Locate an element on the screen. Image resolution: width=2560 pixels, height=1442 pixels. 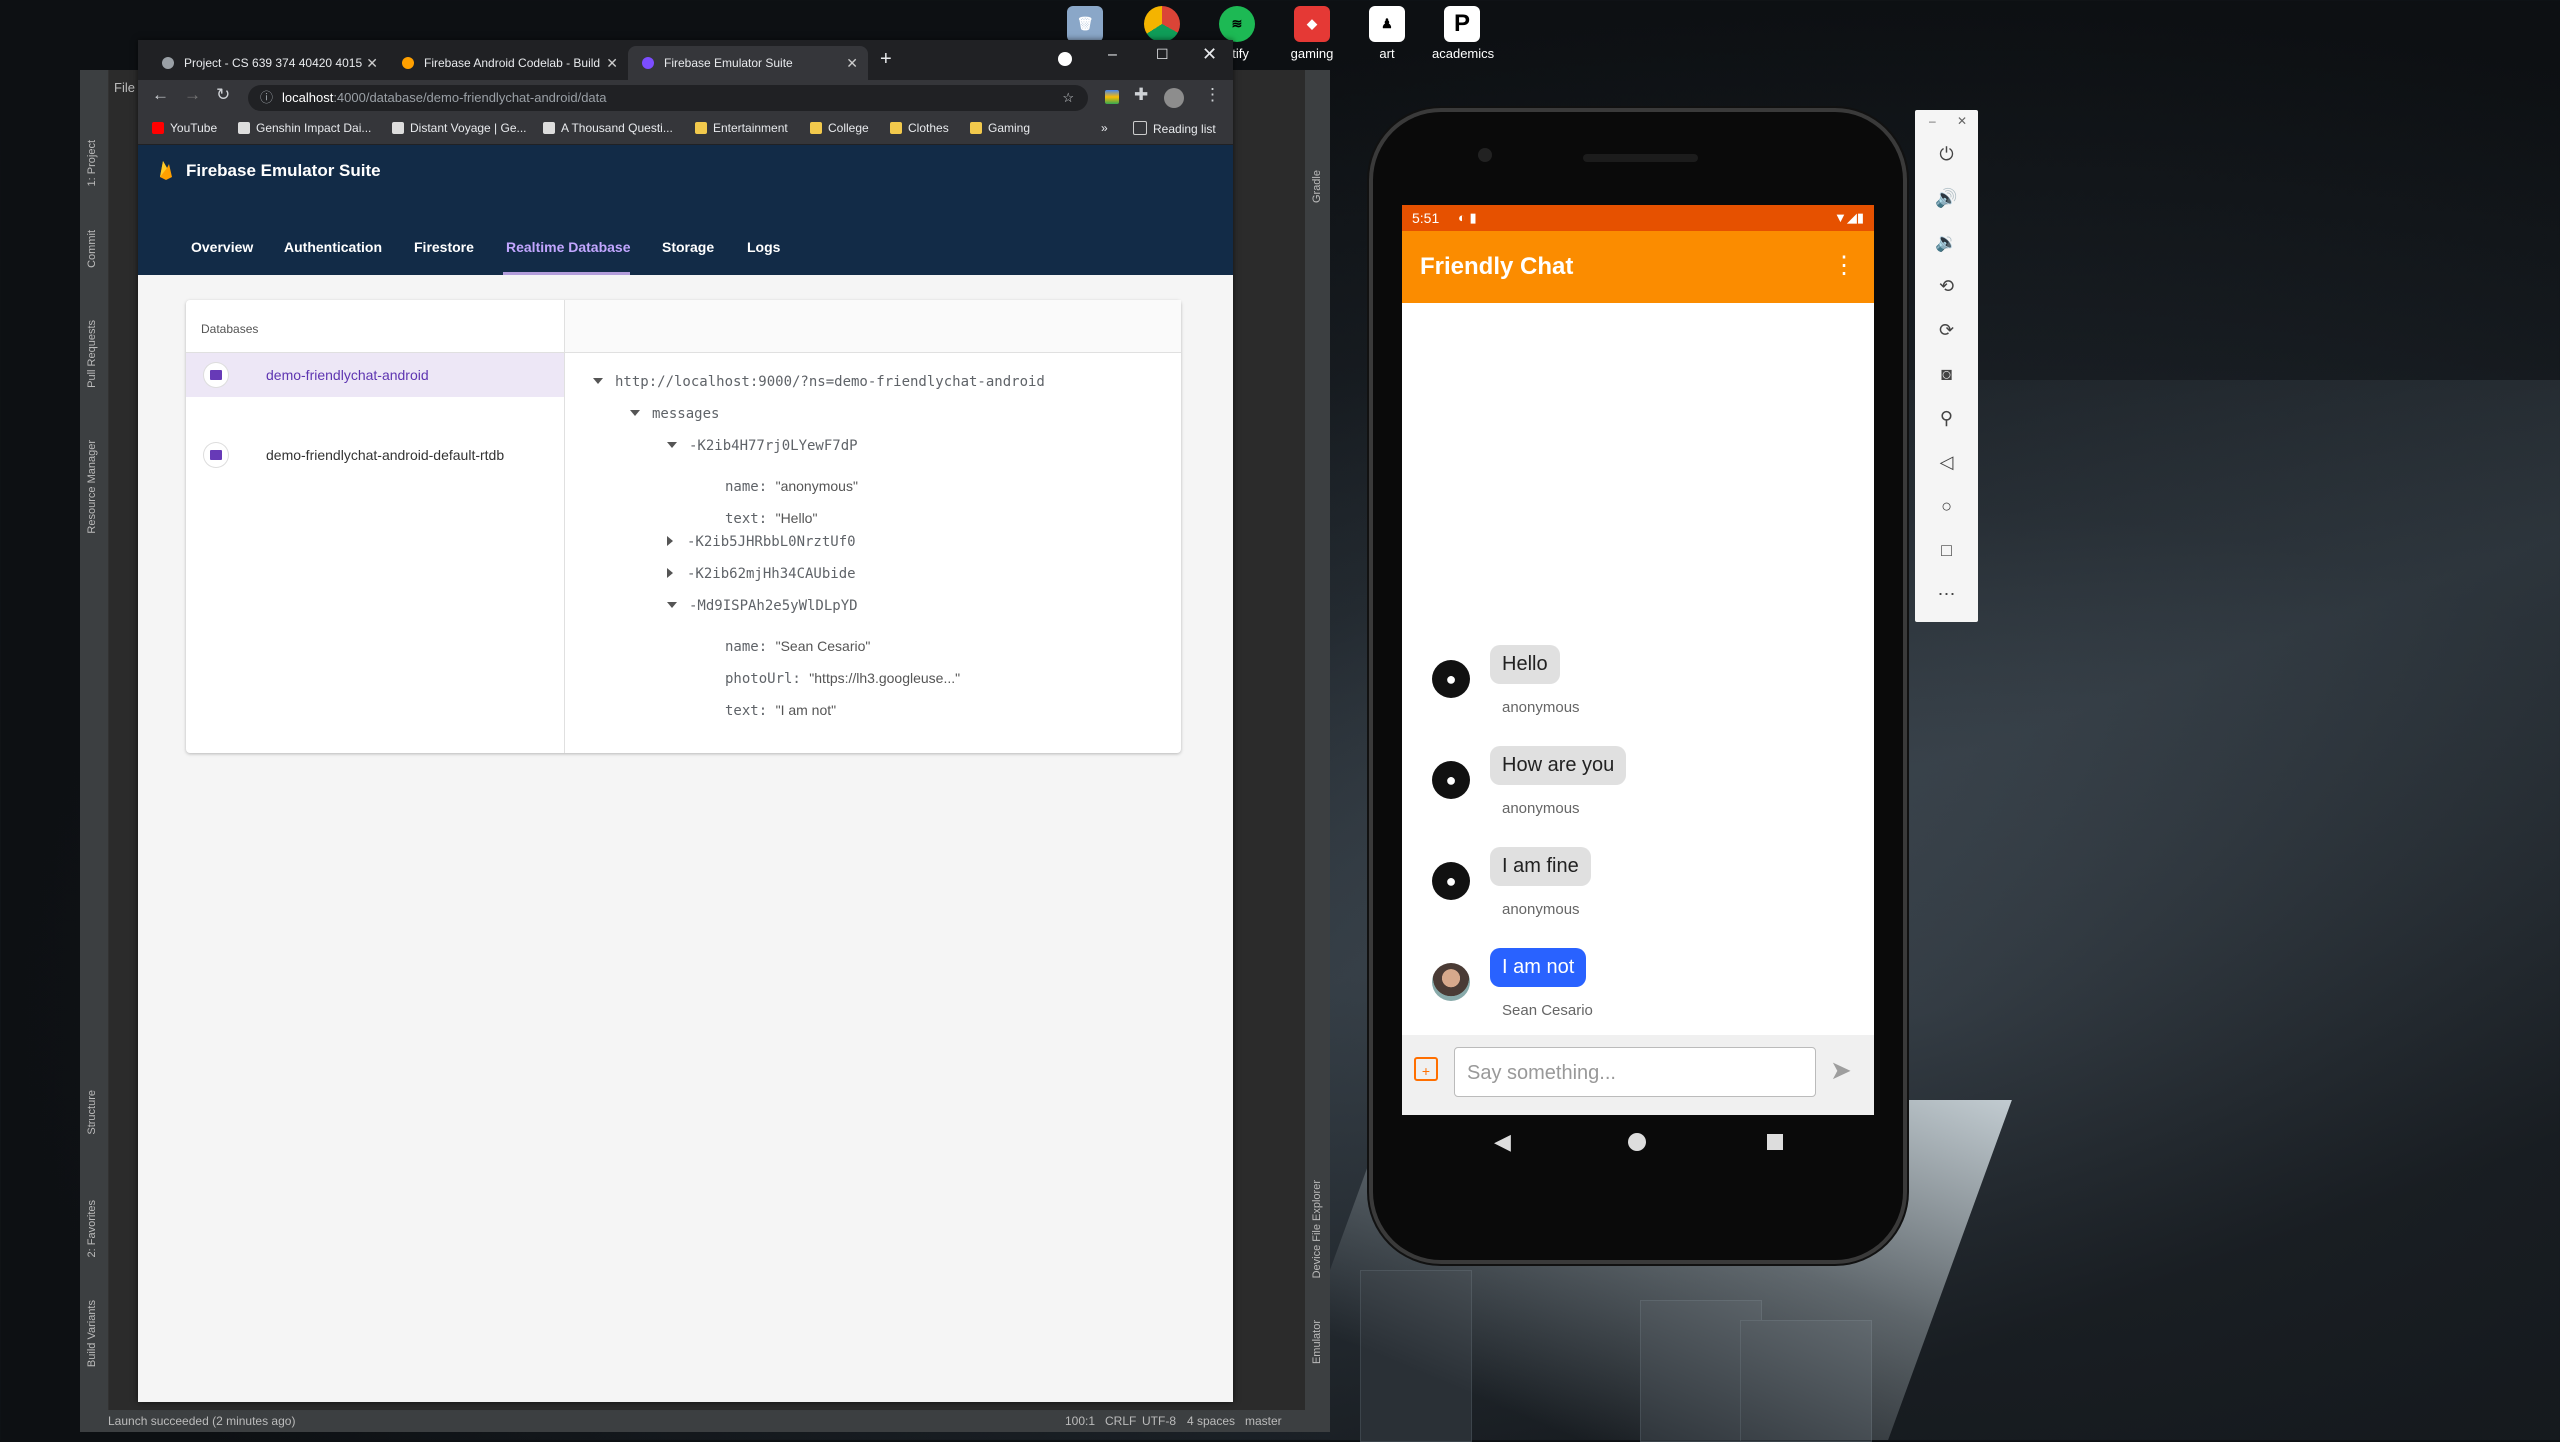
status-position: 100:1 is located at coordinates (1080, 1421).